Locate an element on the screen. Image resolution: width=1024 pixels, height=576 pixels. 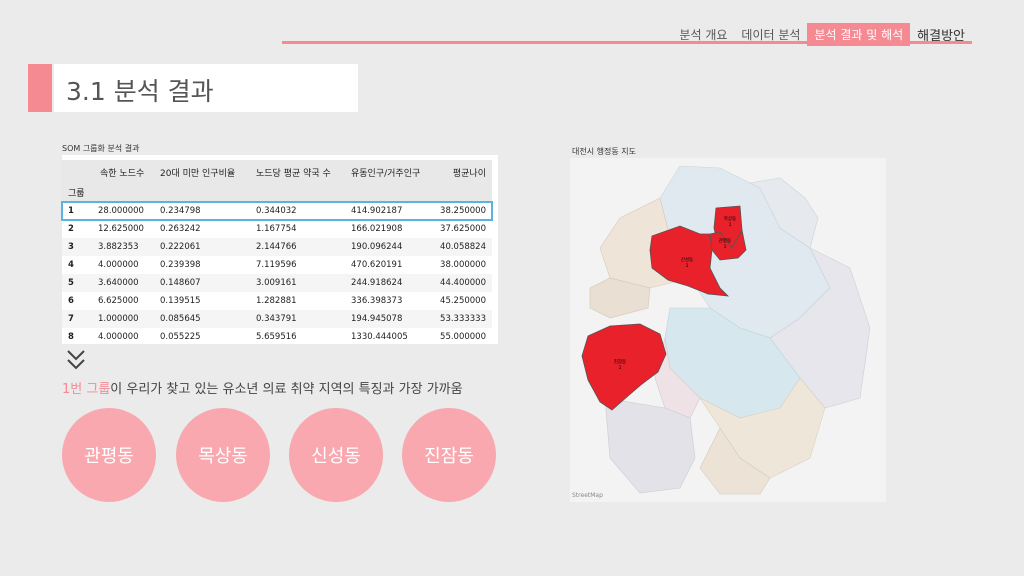
row-index: 5 is located at coordinates (71, 283).